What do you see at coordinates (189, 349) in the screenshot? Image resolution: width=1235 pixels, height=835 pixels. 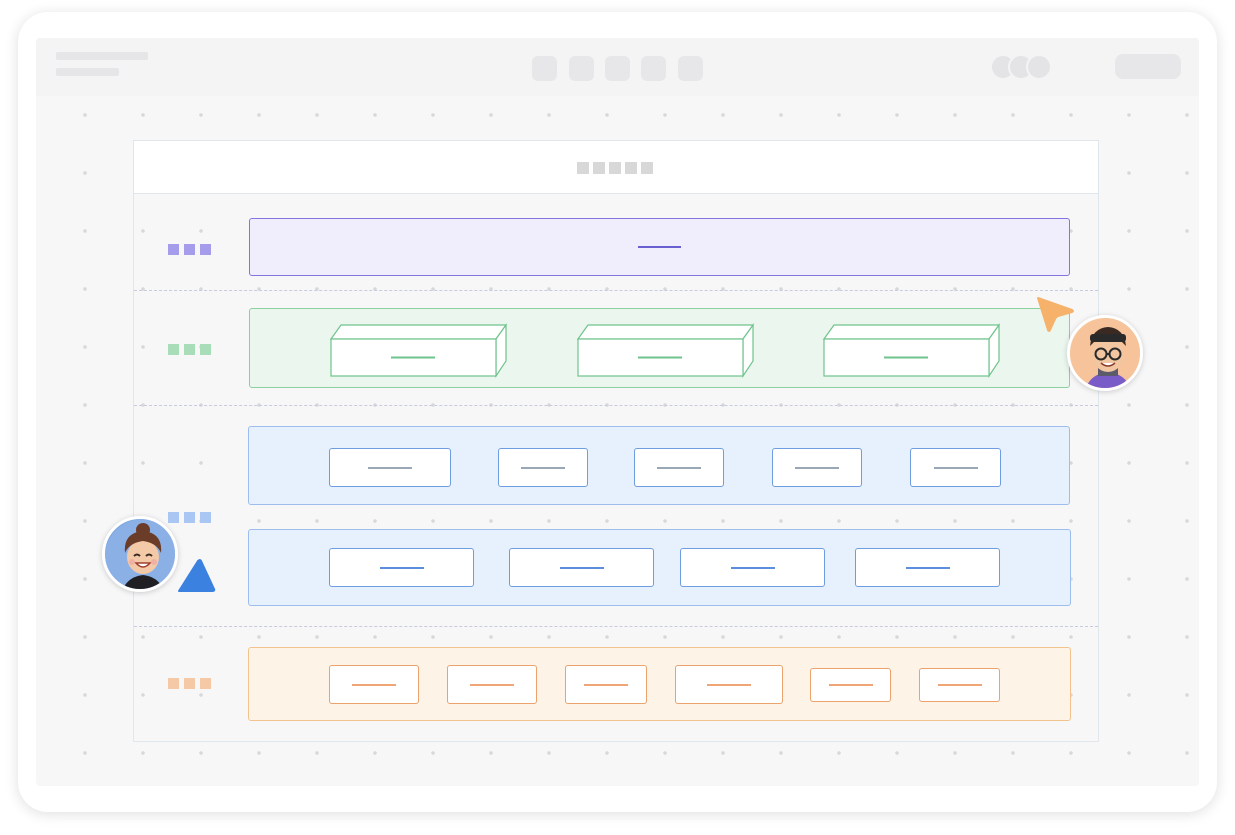 I see `row-label-green` at bounding box center [189, 349].